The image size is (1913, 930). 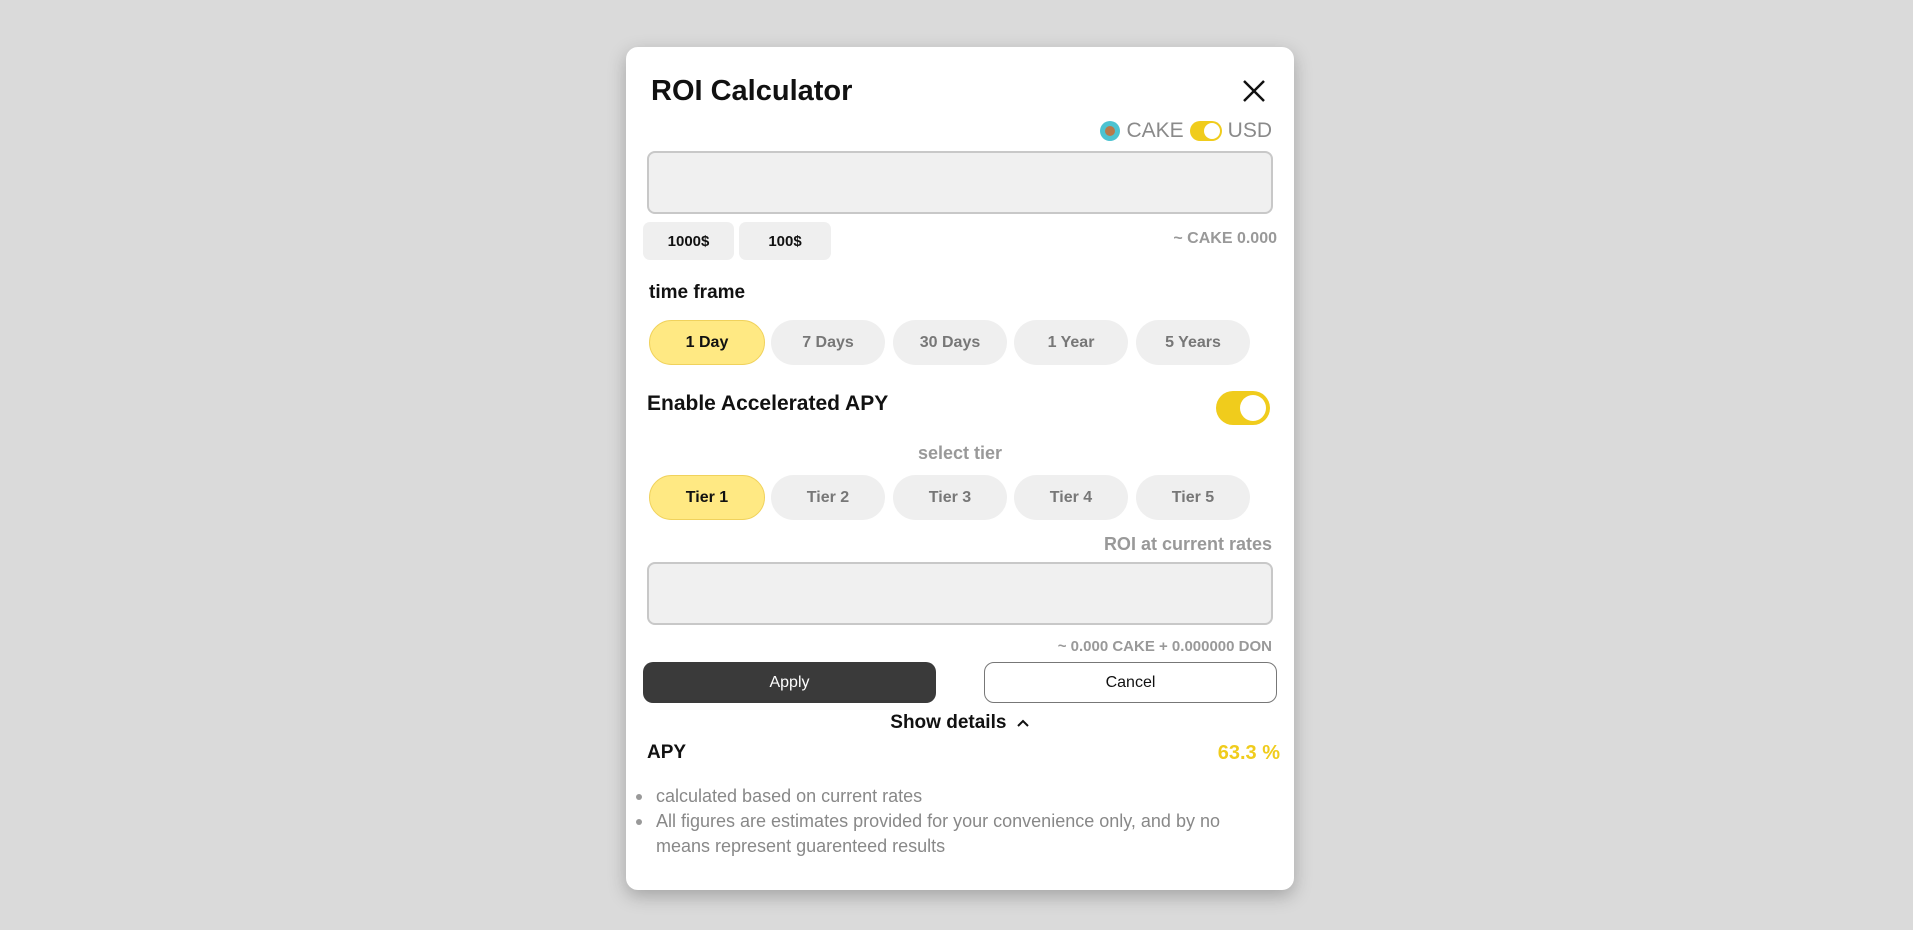 I want to click on time-frame-1-day: 1 Day, so click(x=707, y=342).